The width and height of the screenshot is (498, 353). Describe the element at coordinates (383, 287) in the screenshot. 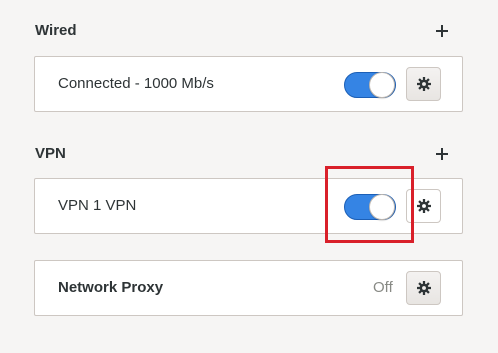

I see `network-proxy-status: Off` at that location.